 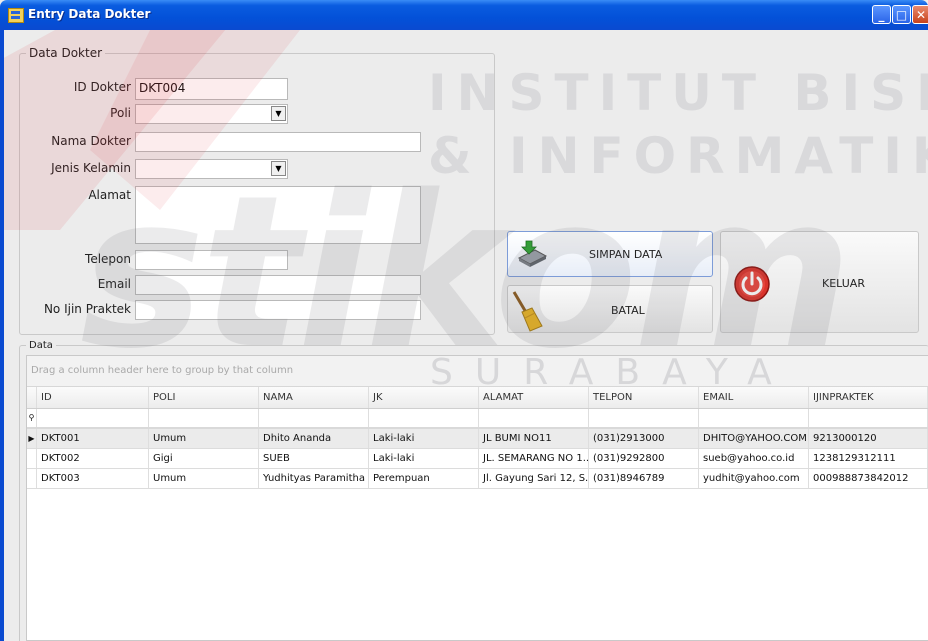 What do you see at coordinates (2, 335) in the screenshot?
I see `window-frame-left` at bounding box center [2, 335].